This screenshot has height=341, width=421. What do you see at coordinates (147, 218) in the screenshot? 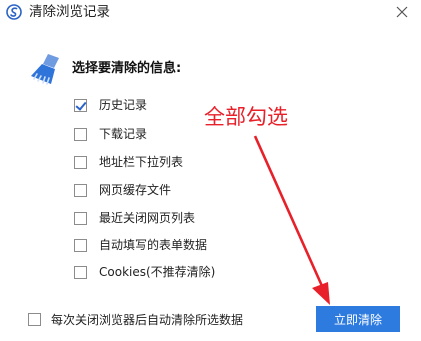
I see `option-label: 最近关闭网页列表` at bounding box center [147, 218].